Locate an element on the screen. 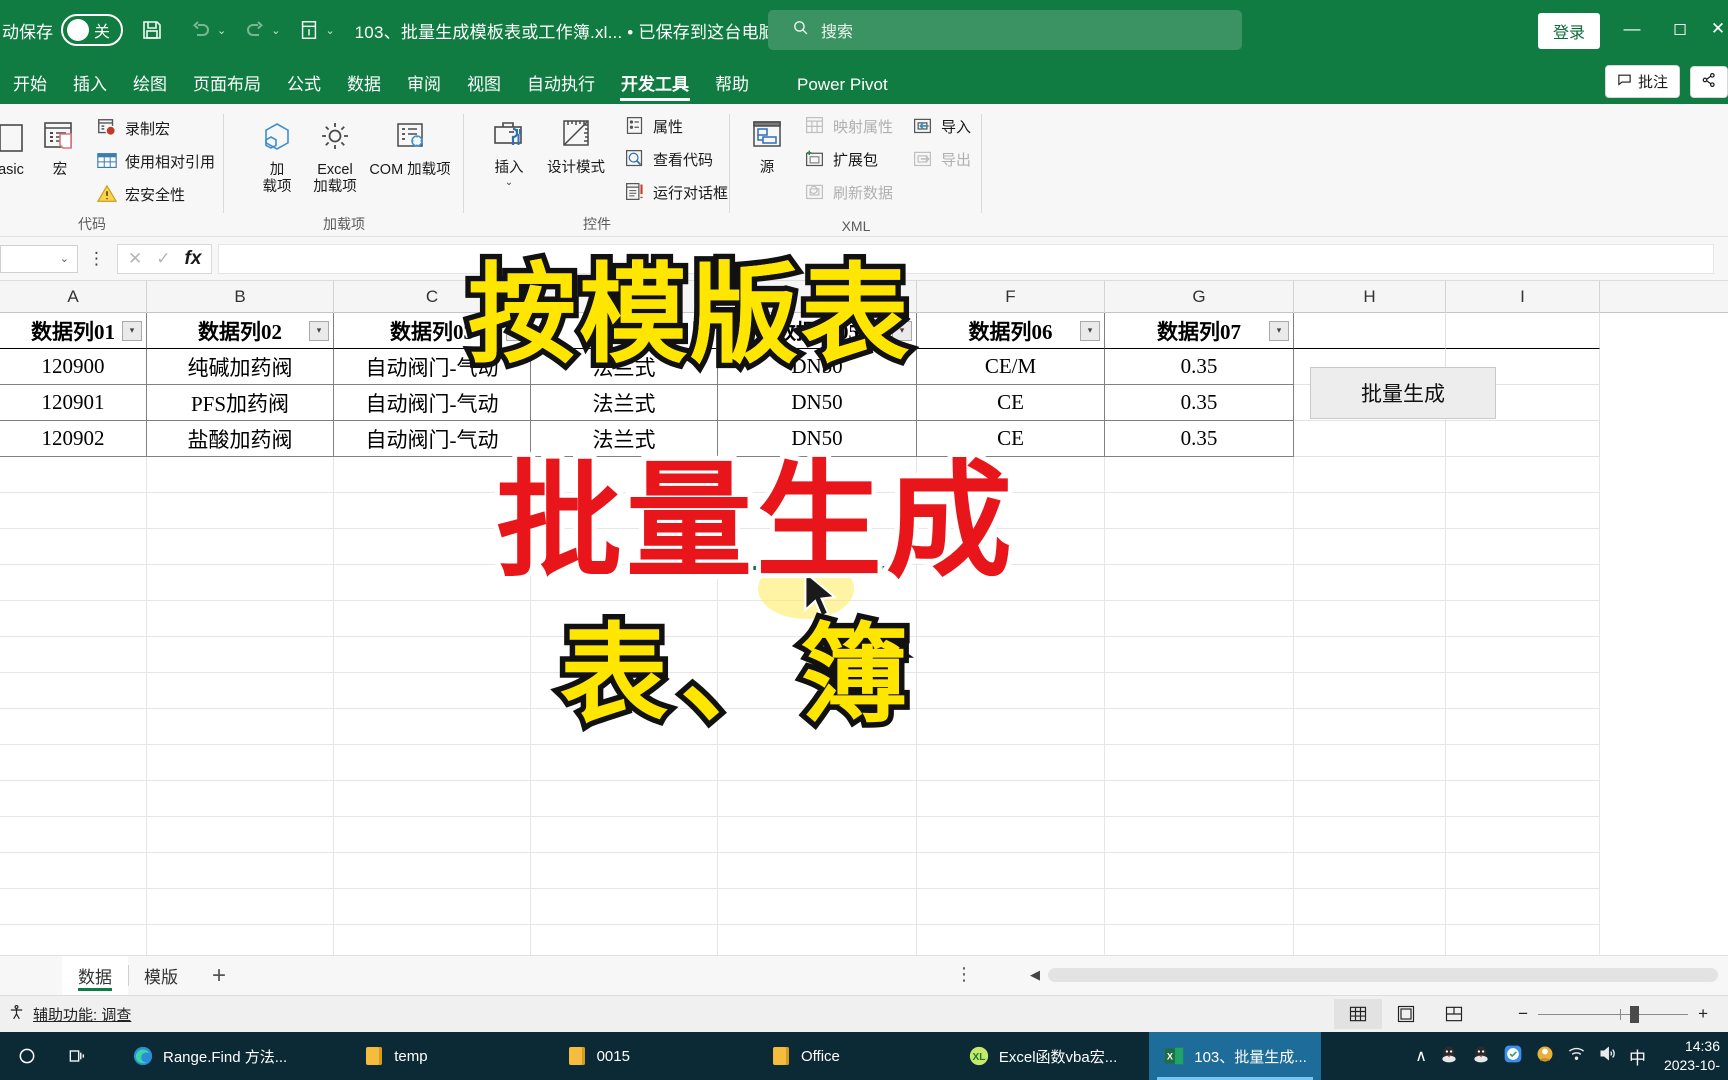  ime-indicator: 中 is located at coordinates (1637, 1056).